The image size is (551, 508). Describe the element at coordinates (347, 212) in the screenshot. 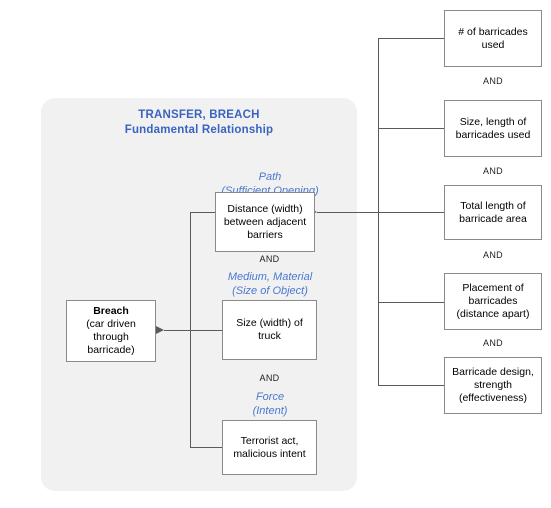

I see `connector-right-to-path` at that location.